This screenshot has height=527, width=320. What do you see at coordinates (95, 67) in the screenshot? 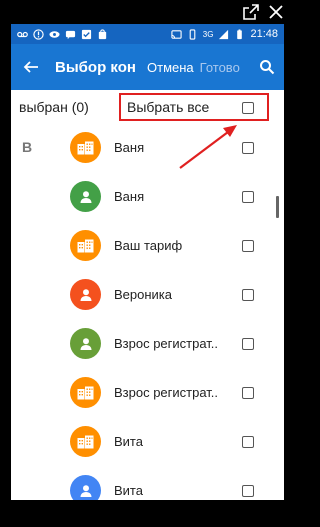
I see `page-title: Выбор кон` at bounding box center [95, 67].